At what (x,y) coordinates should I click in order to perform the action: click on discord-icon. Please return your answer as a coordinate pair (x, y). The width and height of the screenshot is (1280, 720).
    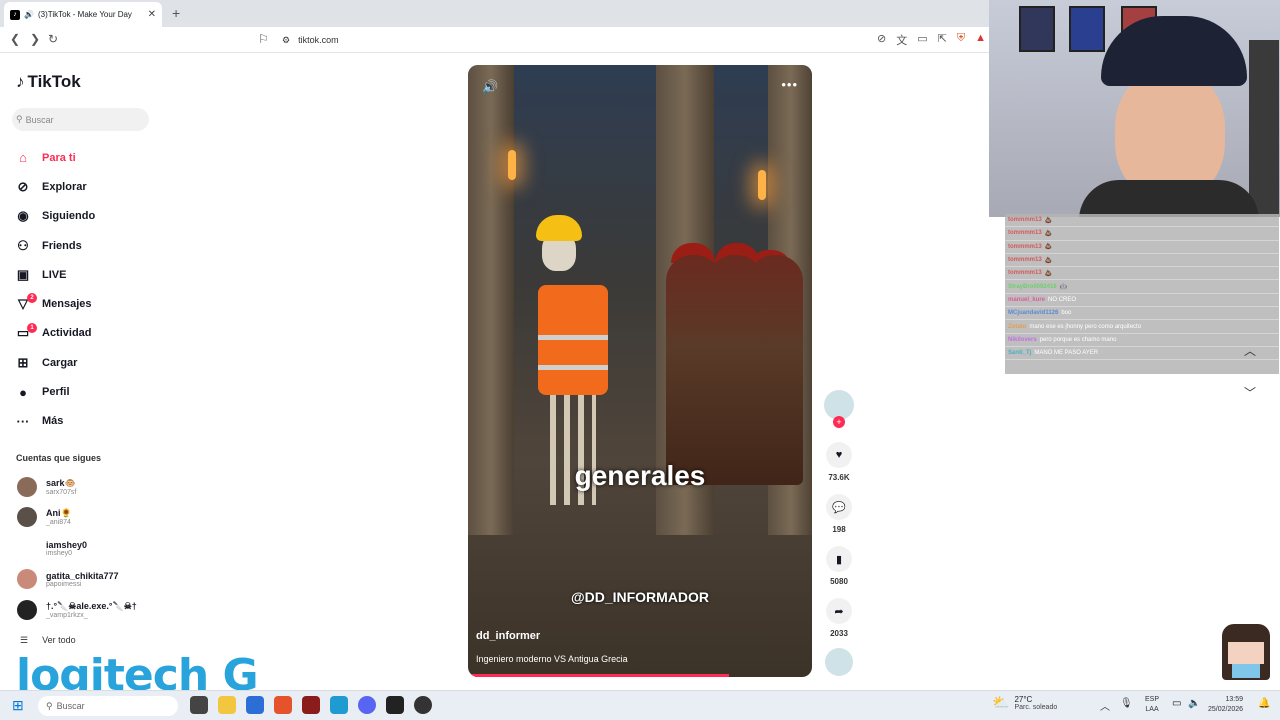
    Looking at the image, I should click on (367, 705).